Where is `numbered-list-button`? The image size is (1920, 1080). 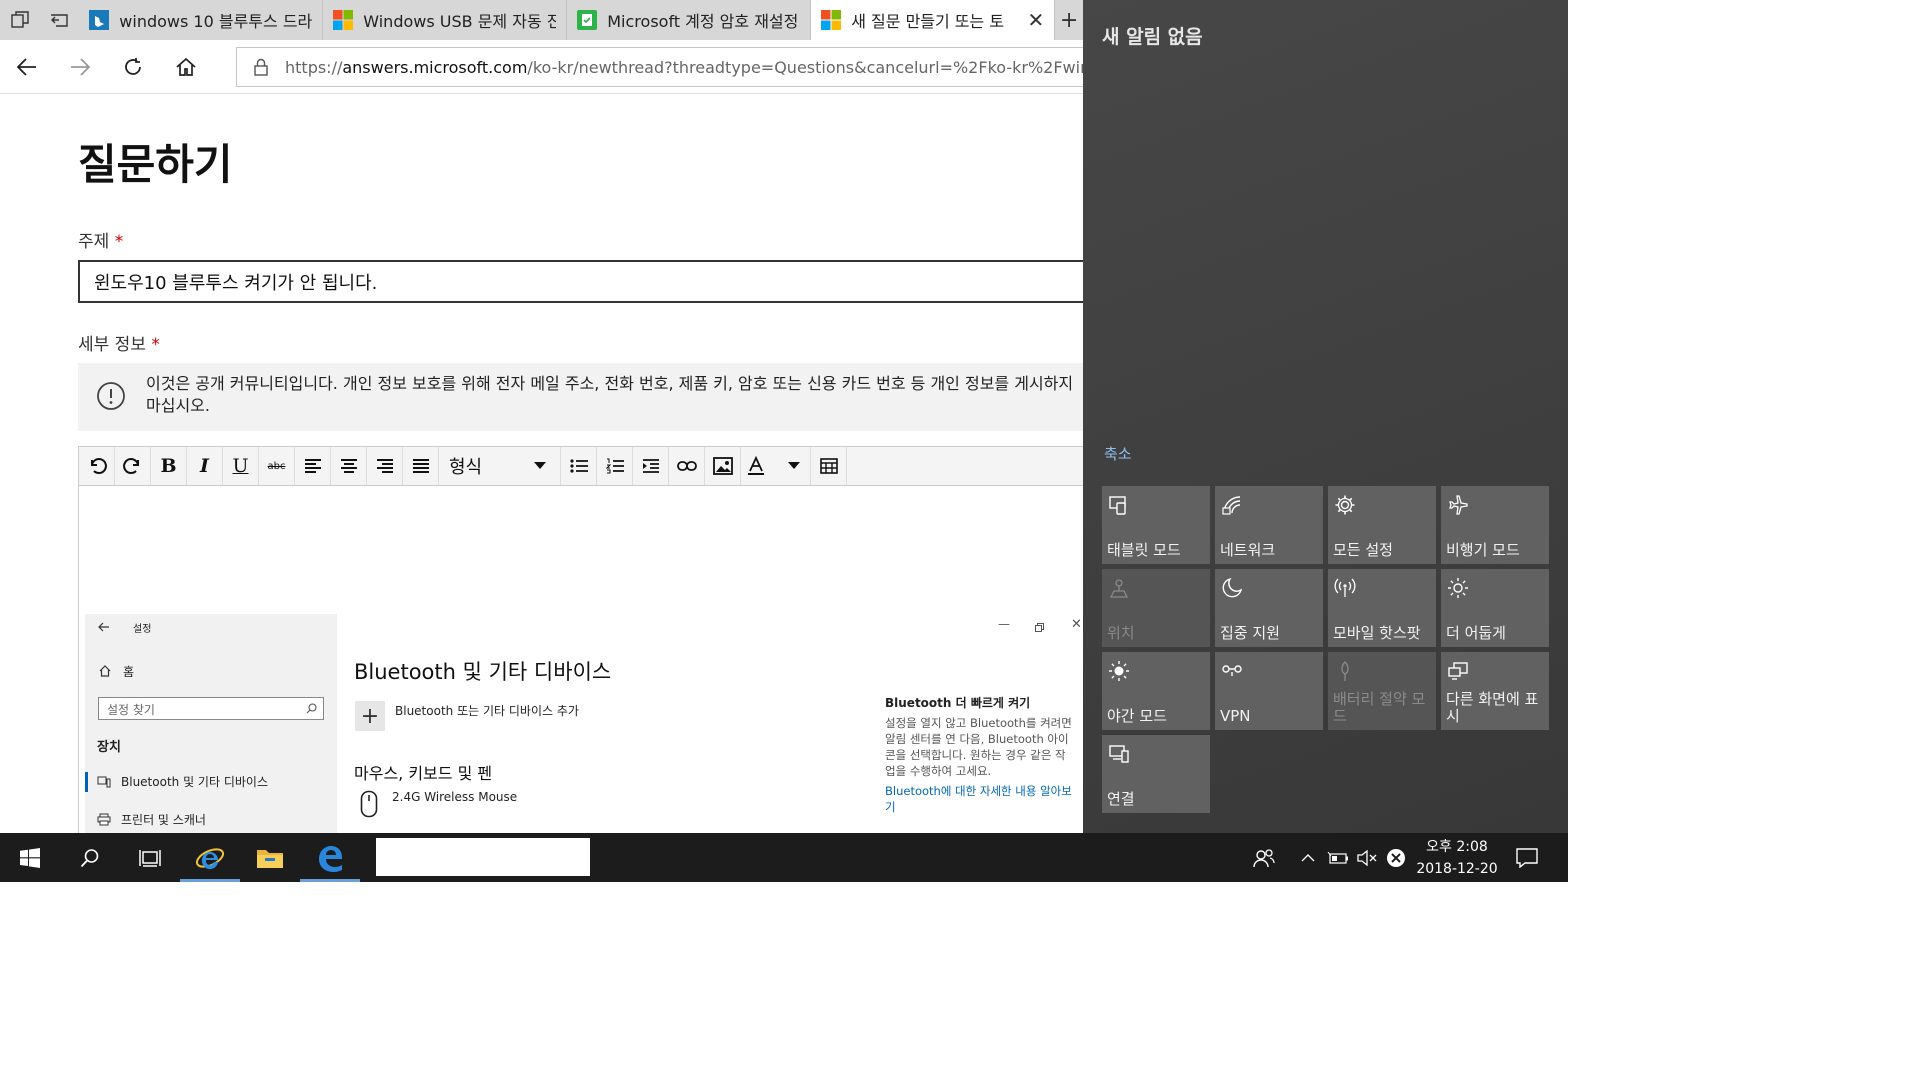 numbered-list-button is located at coordinates (615, 466).